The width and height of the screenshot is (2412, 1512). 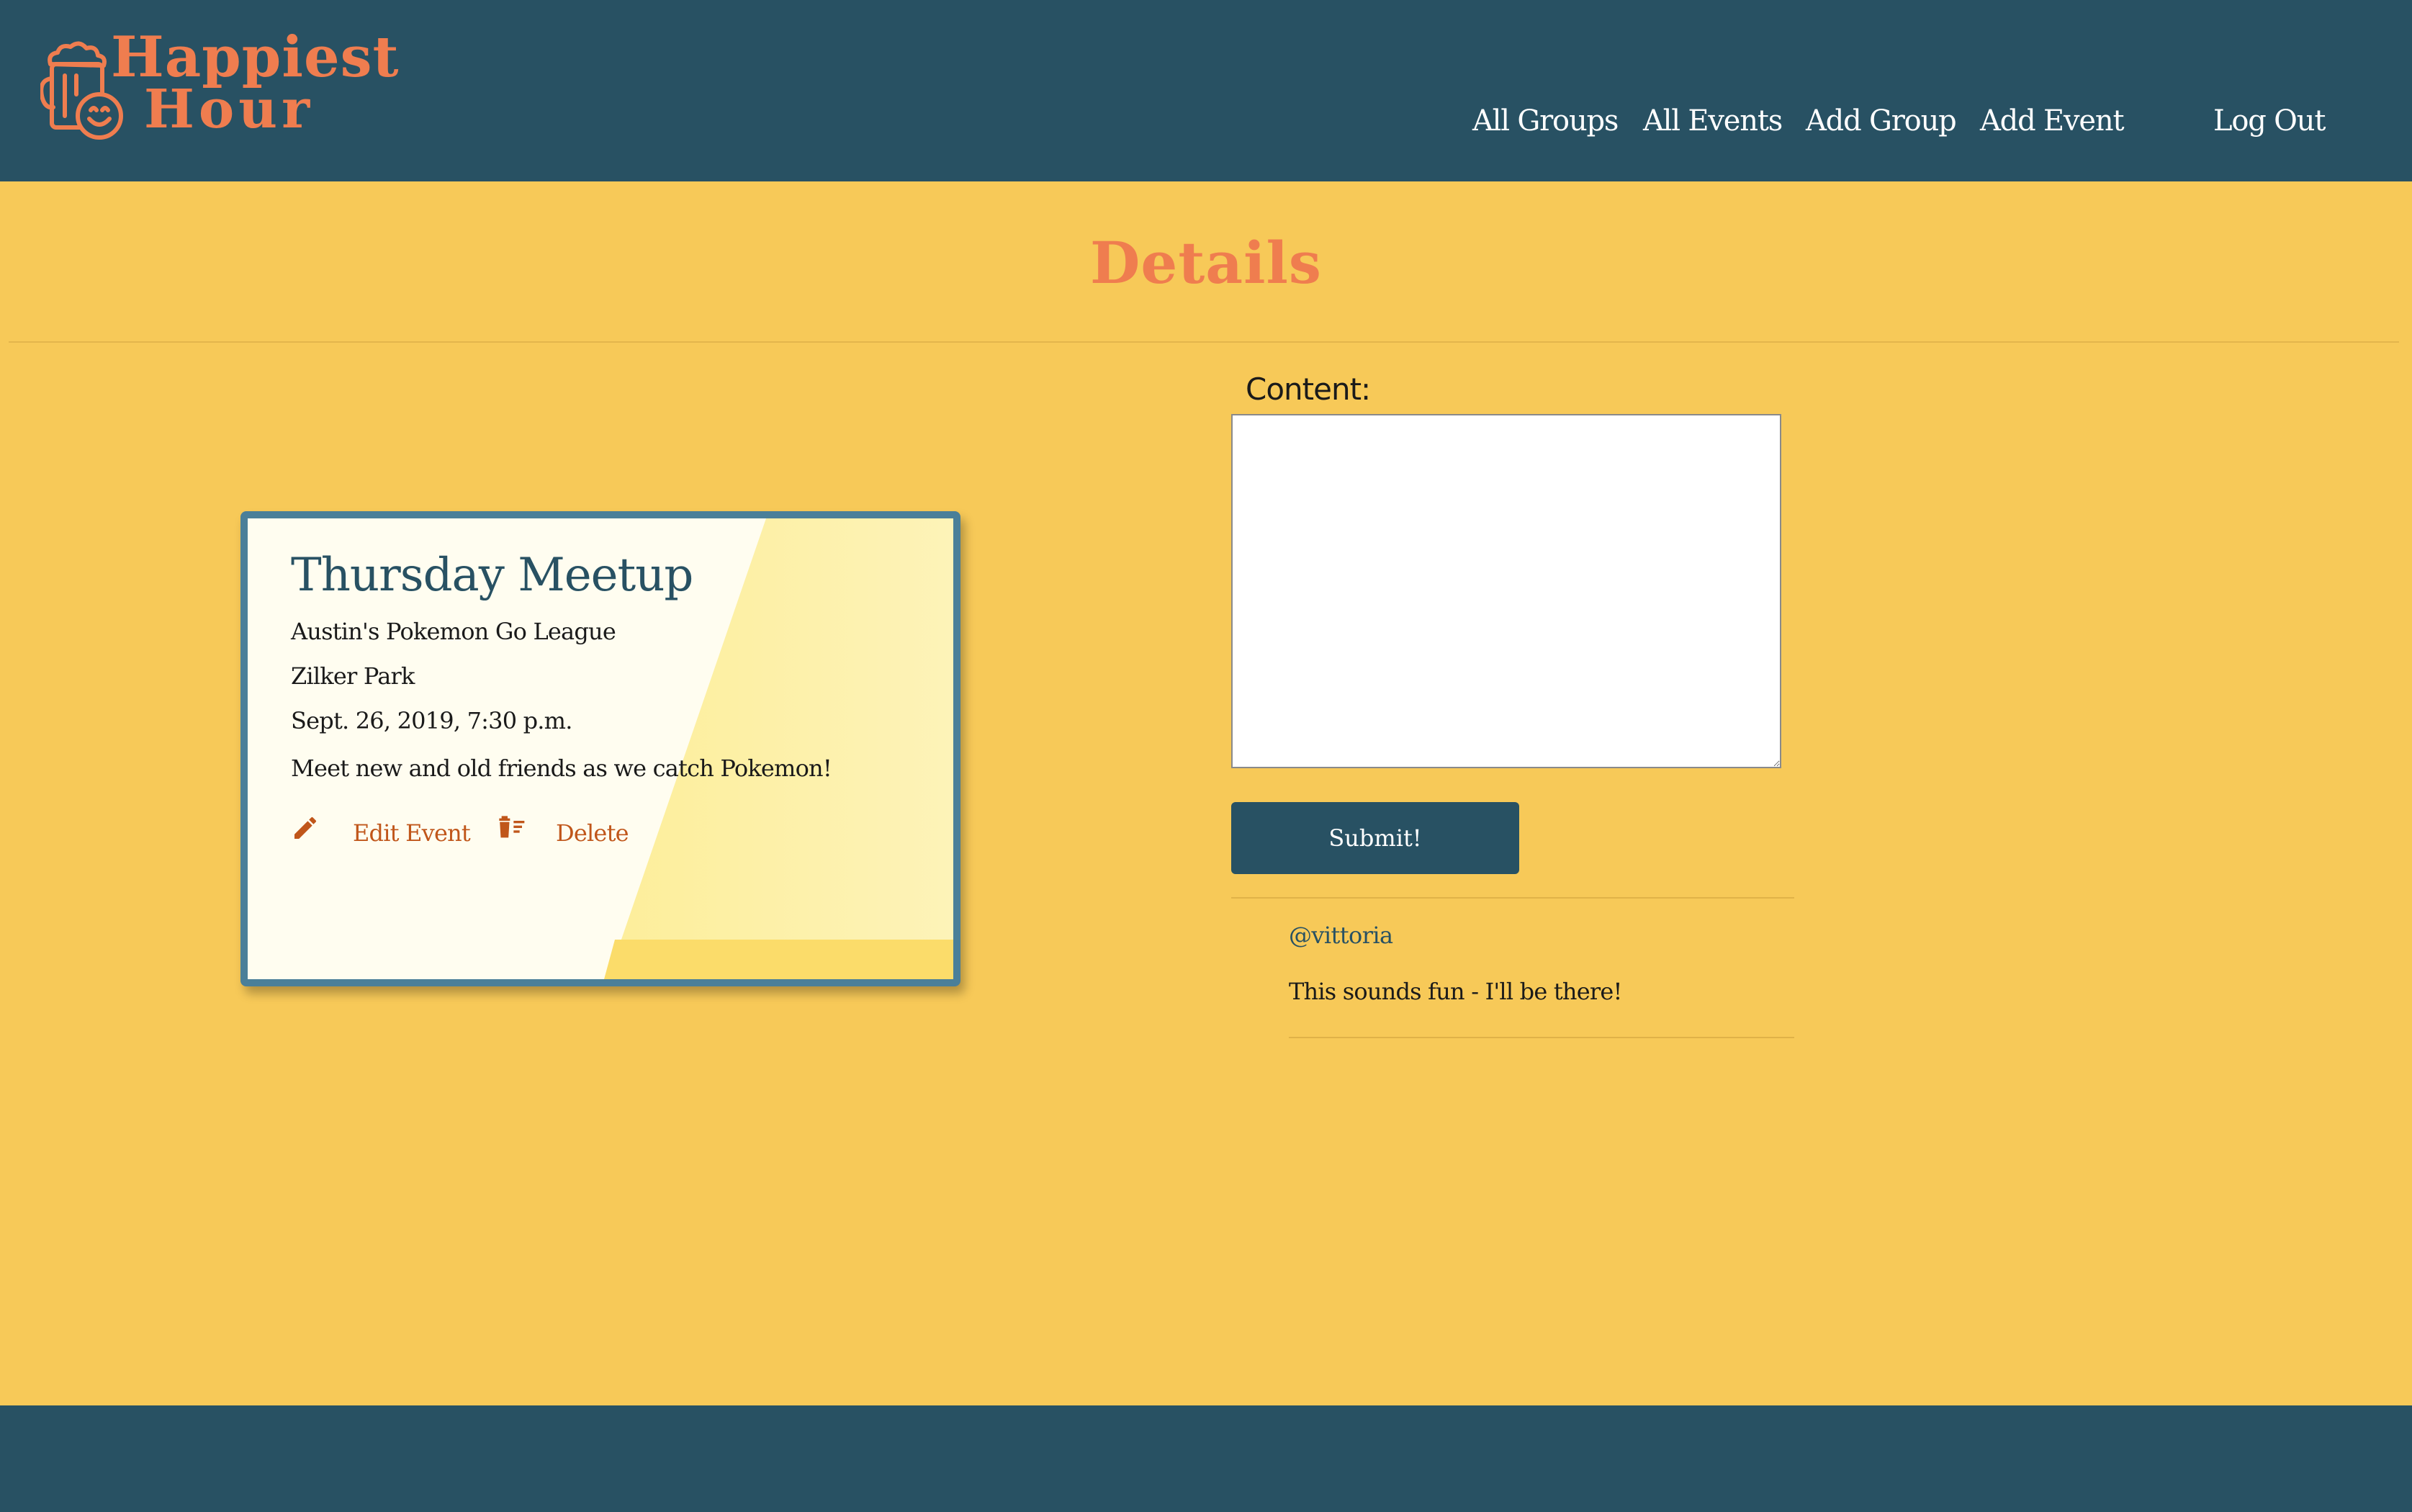 What do you see at coordinates (511, 830) in the screenshot?
I see `trash-icon` at bounding box center [511, 830].